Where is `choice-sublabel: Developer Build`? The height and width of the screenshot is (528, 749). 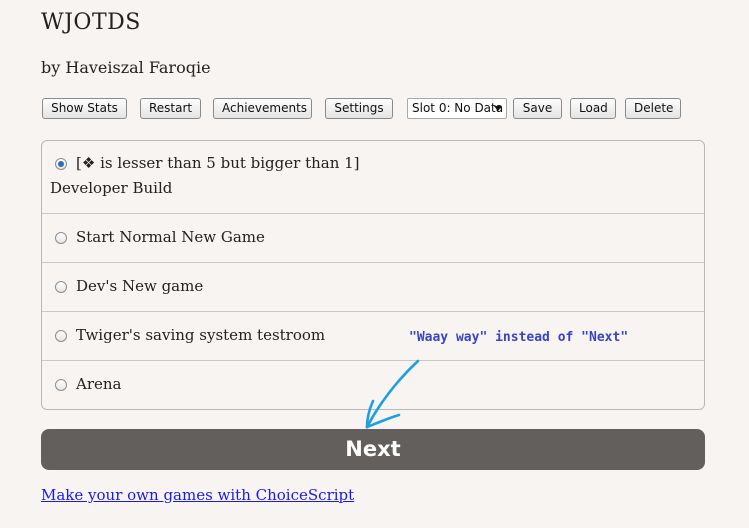 choice-sublabel: Developer Build is located at coordinates (111, 188).